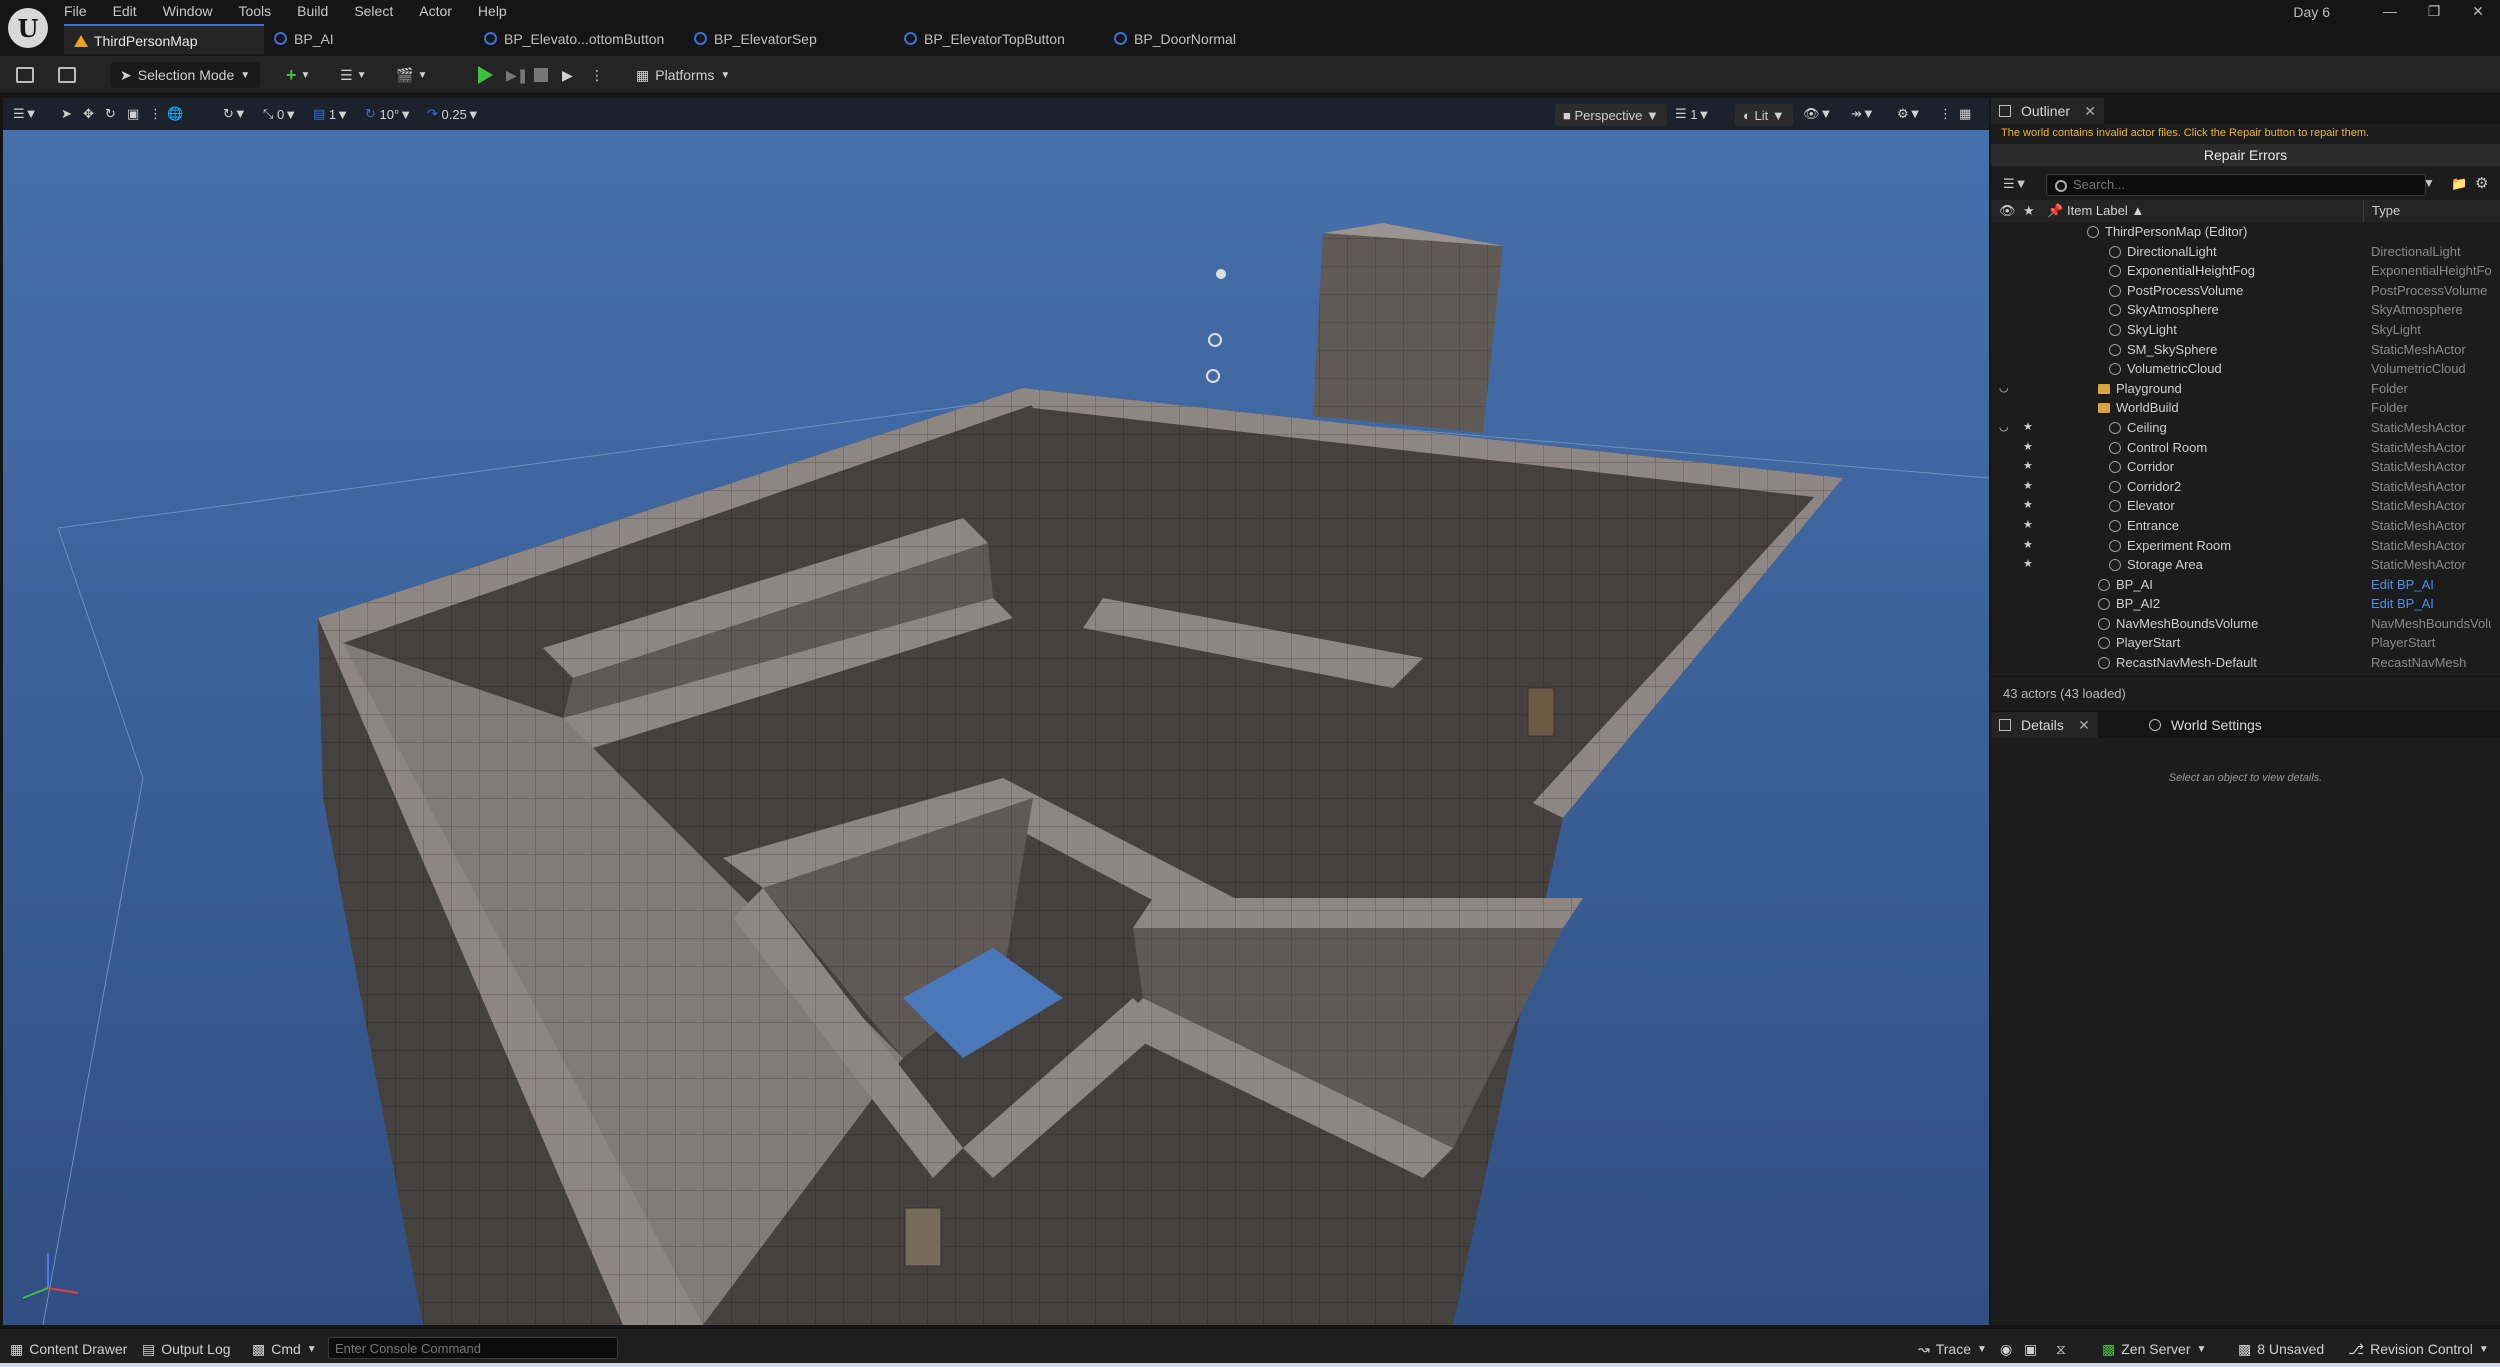  Describe the element at coordinates (2418, 1349) in the screenshot. I see `revision-control-dropdown: ⎇ Revision Control ▼` at that location.